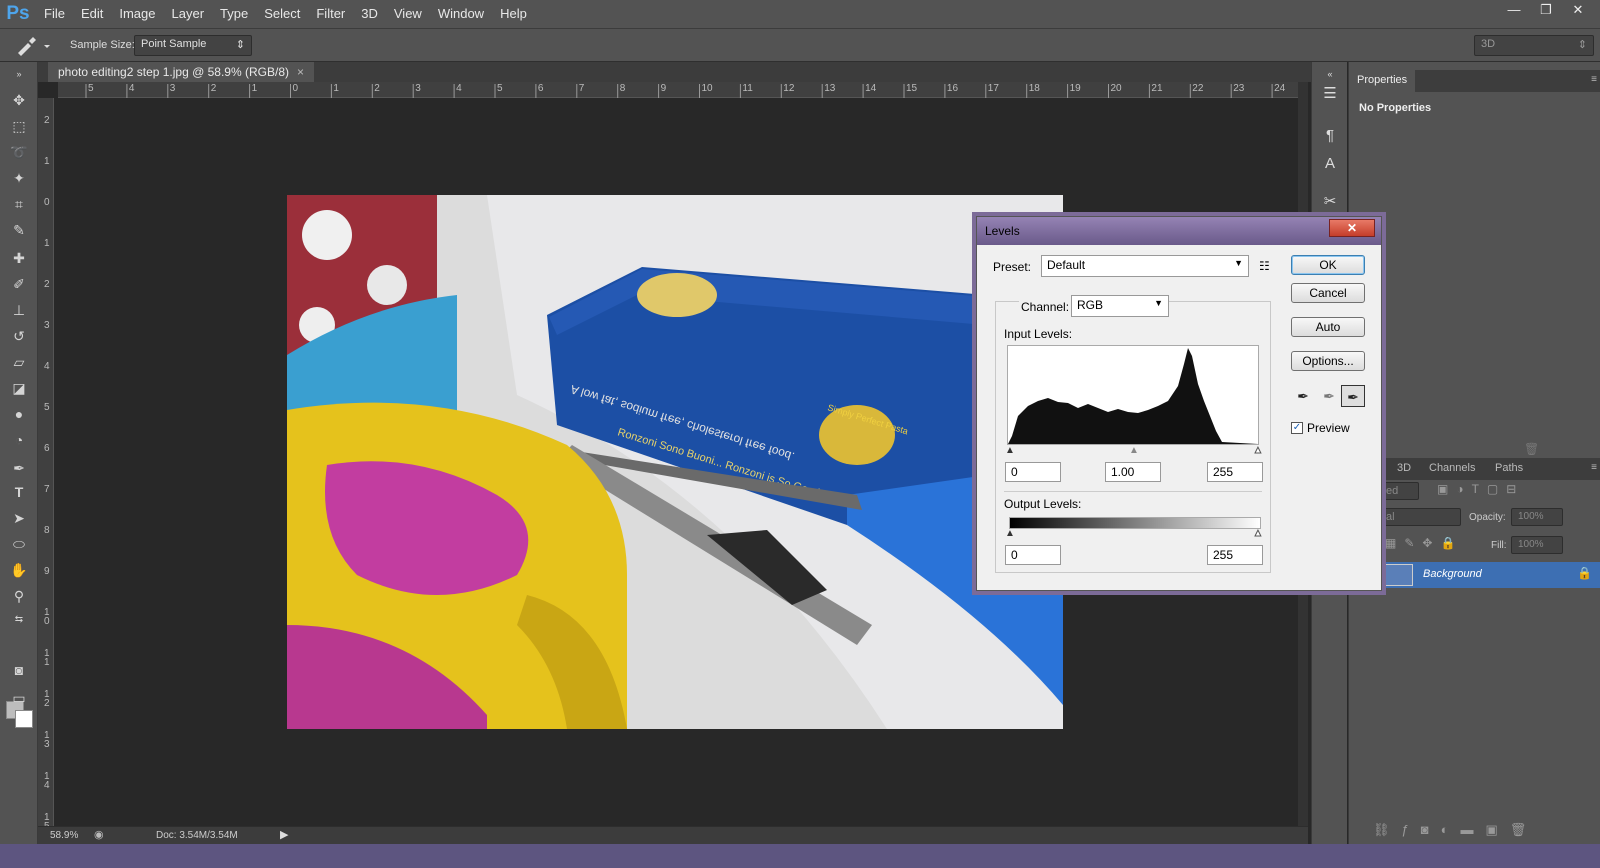 This screenshot has width=1600, height=868. I want to click on eyedropper-preset-icon, so click(37, 46).